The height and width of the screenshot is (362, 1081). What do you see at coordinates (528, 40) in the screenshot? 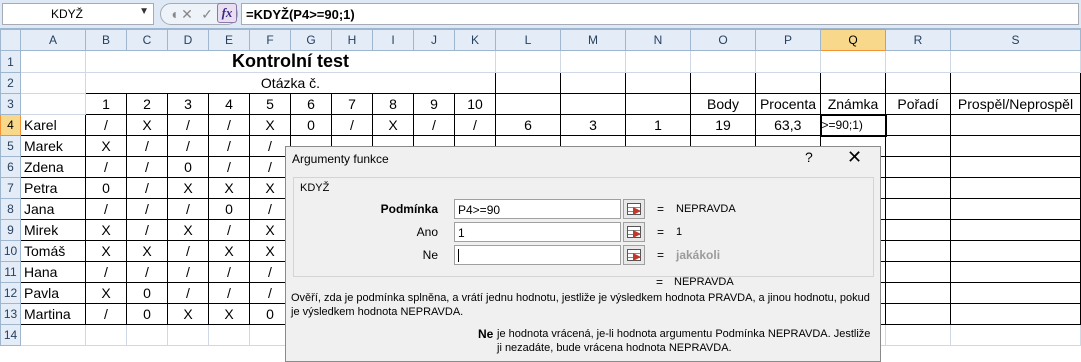
I see `column-header: L` at bounding box center [528, 40].